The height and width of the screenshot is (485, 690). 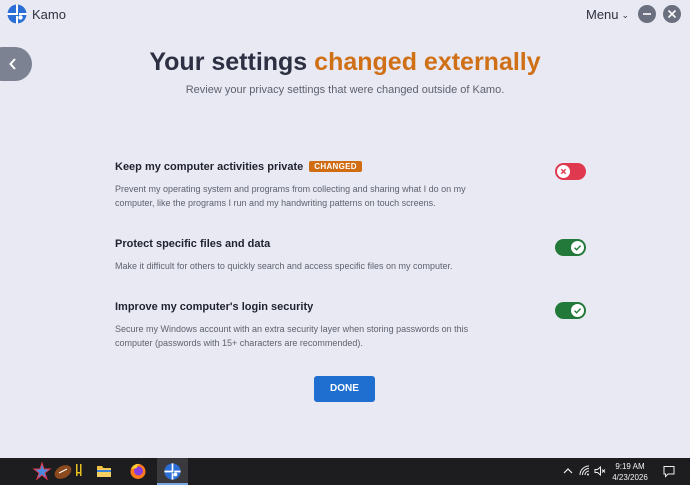 What do you see at coordinates (568, 471) in the screenshot?
I see `chevron-up-icon` at bounding box center [568, 471].